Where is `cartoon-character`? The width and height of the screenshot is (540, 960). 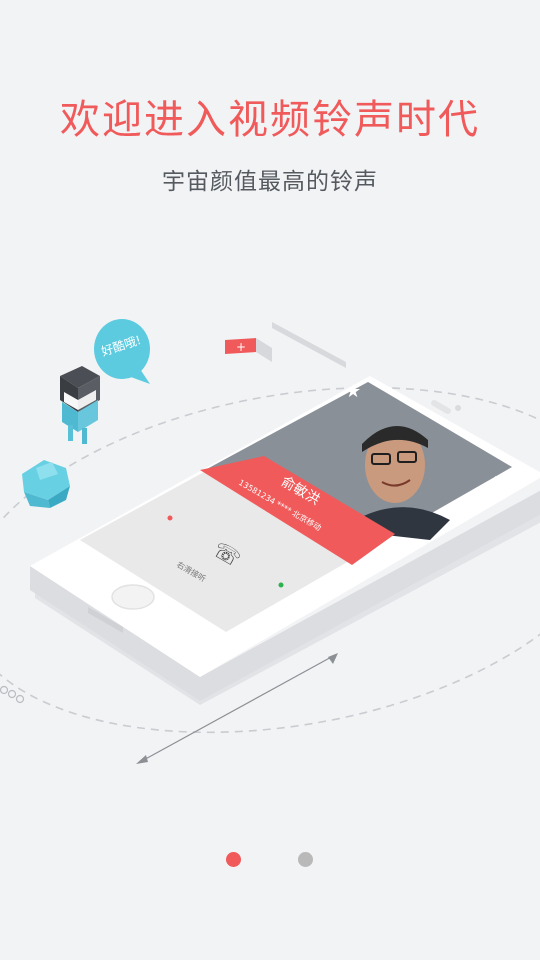 cartoon-character is located at coordinates (80, 405).